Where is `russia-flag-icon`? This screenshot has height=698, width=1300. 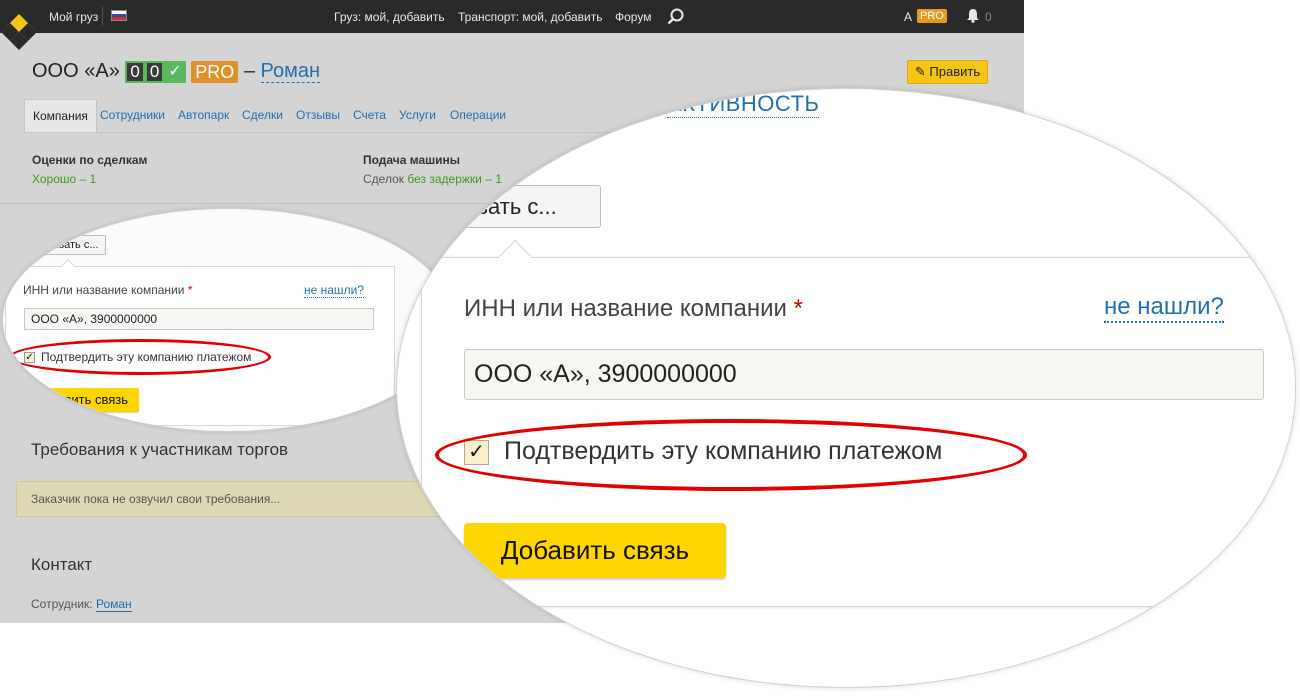
russia-flag-icon is located at coordinates (119, 15).